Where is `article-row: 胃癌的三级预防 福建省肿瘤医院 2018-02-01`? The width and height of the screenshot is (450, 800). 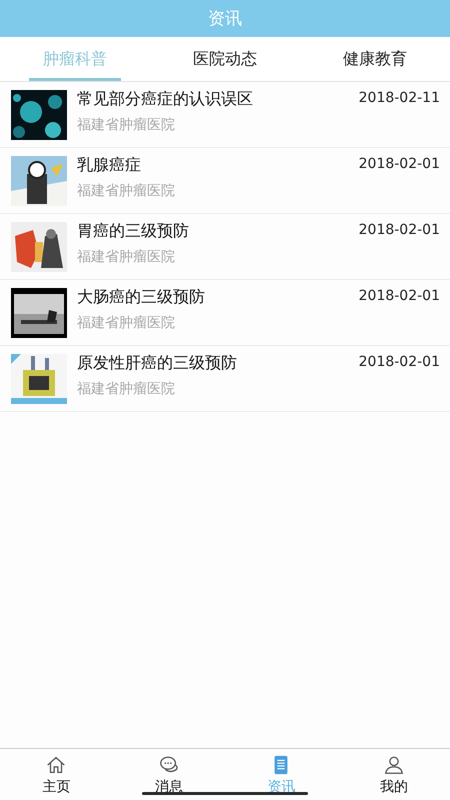 article-row: 胃癌的三级预防 福建省肿瘤医院 2018-02-01 is located at coordinates (225, 247).